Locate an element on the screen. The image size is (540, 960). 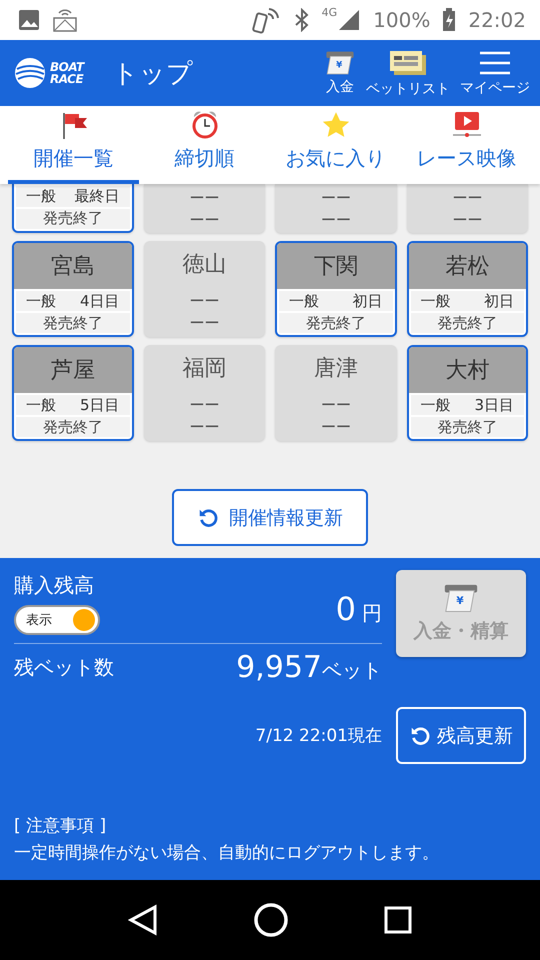
header-action-button: マイページ is located at coordinates (495, 73).